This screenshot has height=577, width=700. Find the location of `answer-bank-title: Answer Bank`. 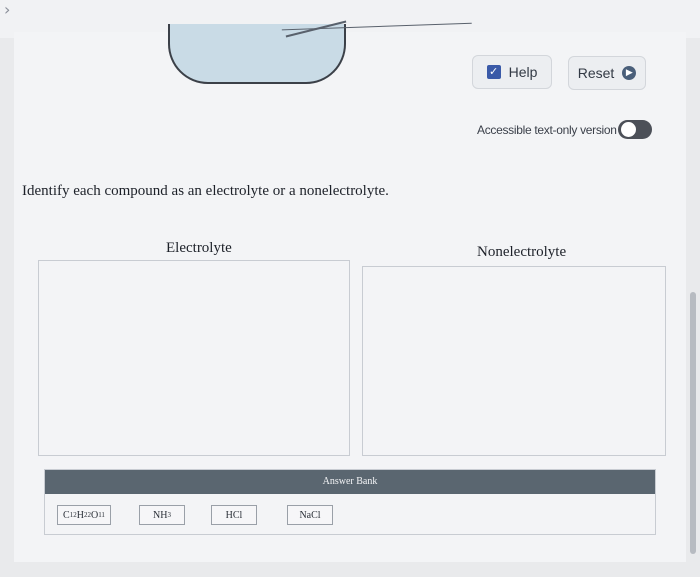

answer-bank-title: Answer Bank is located at coordinates (350, 482).